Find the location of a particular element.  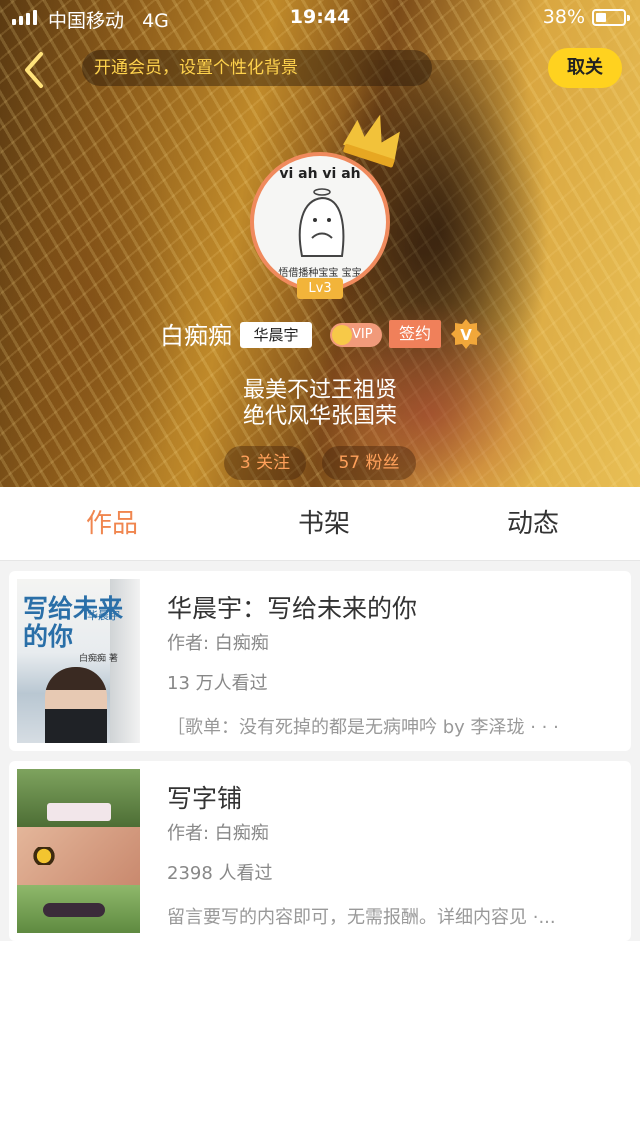

book-cover is located at coordinates (78, 851).